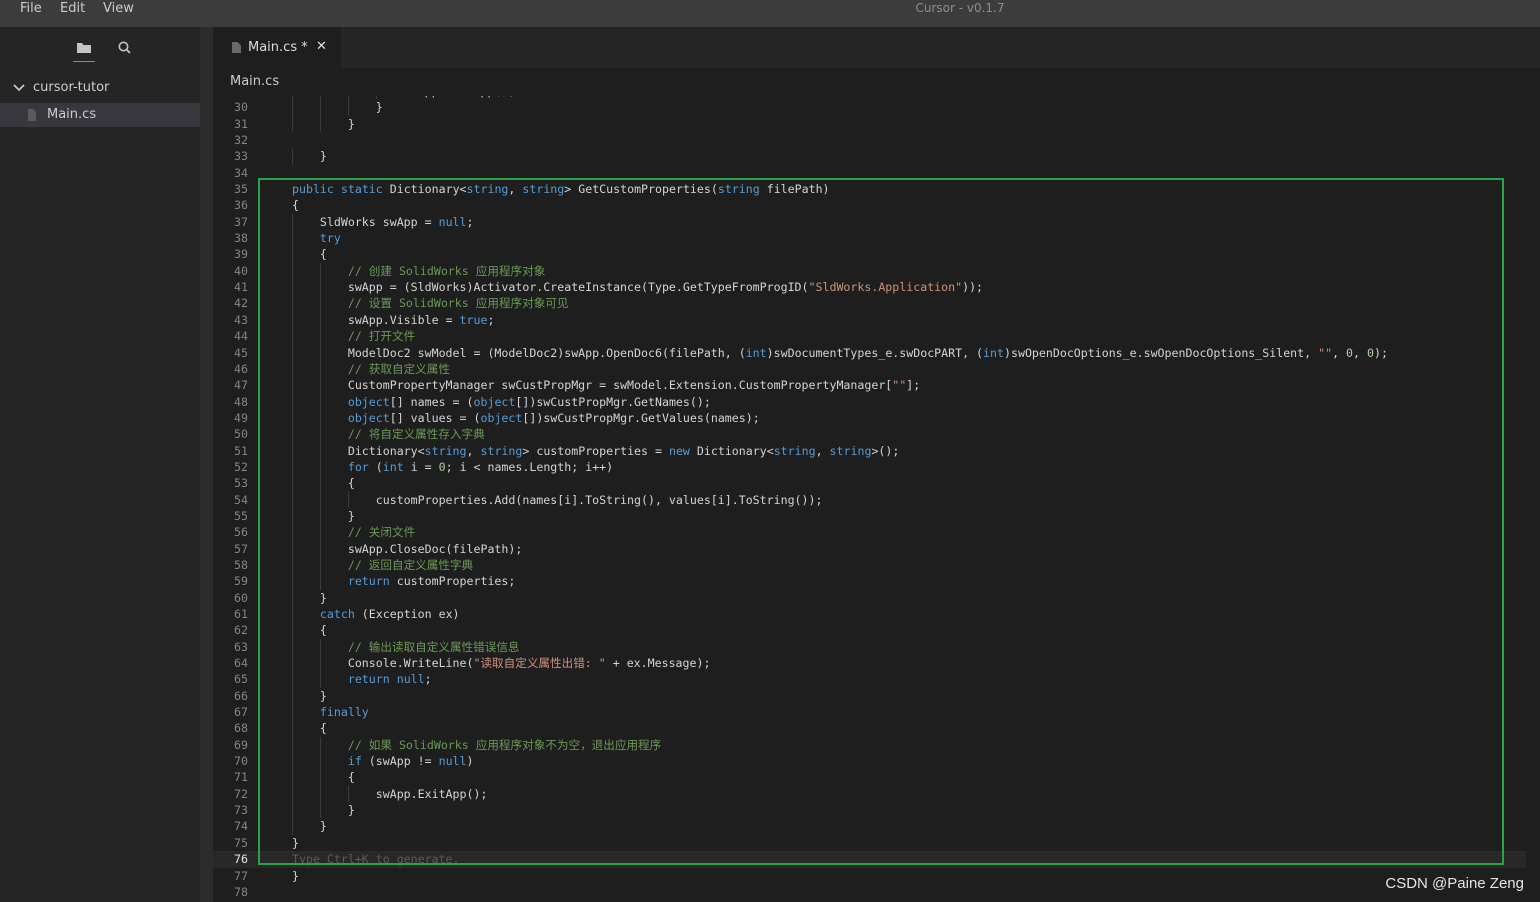  What do you see at coordinates (876, 140) in the screenshot?
I see `code-line: 32` at bounding box center [876, 140].